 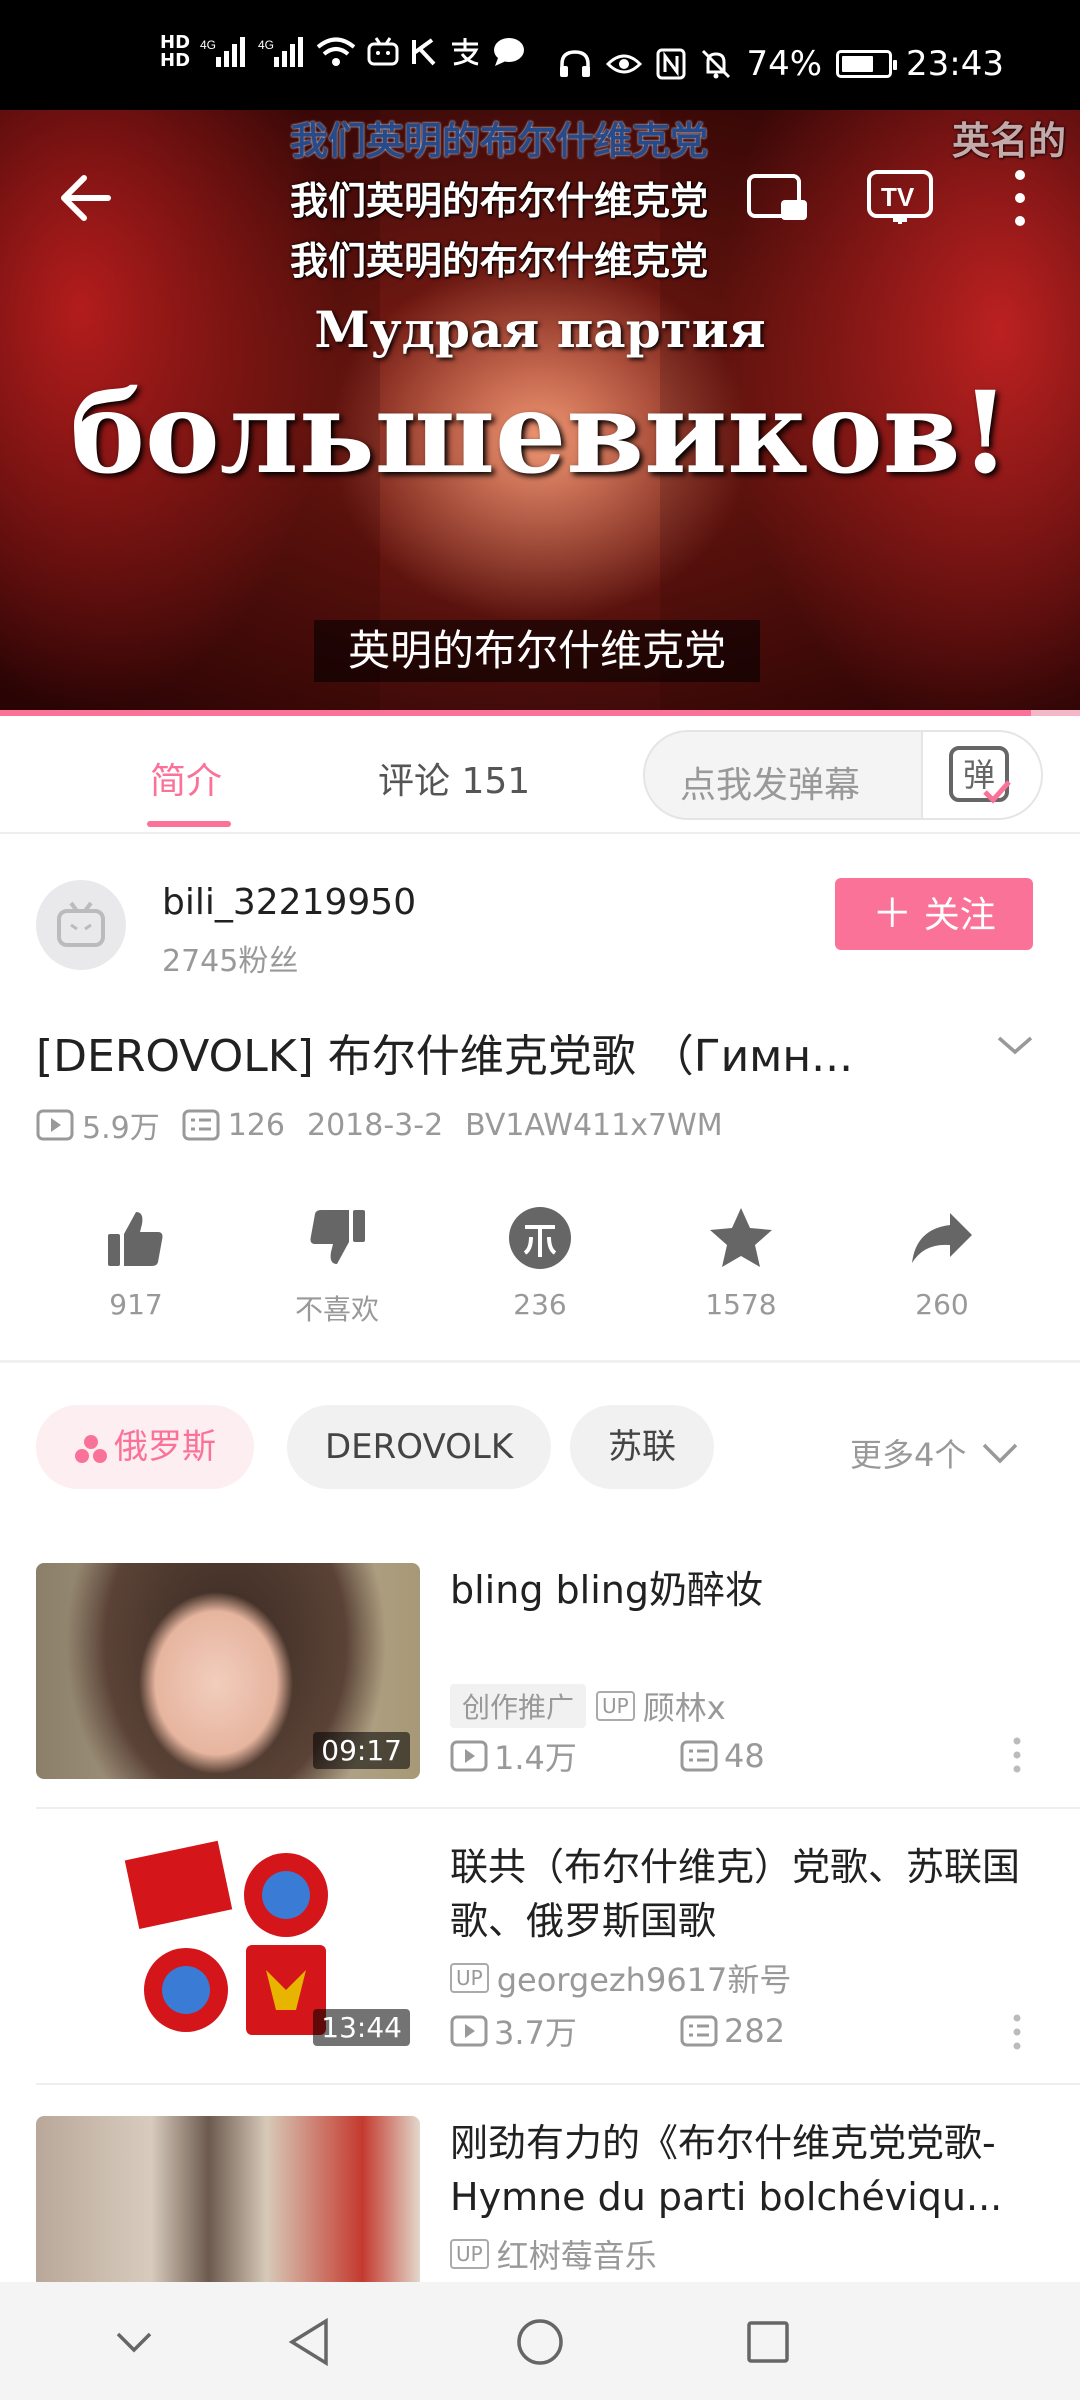 What do you see at coordinates (620, 1978) in the screenshot?
I see `recommended-uploader: UP georgezh9617新号` at bounding box center [620, 1978].